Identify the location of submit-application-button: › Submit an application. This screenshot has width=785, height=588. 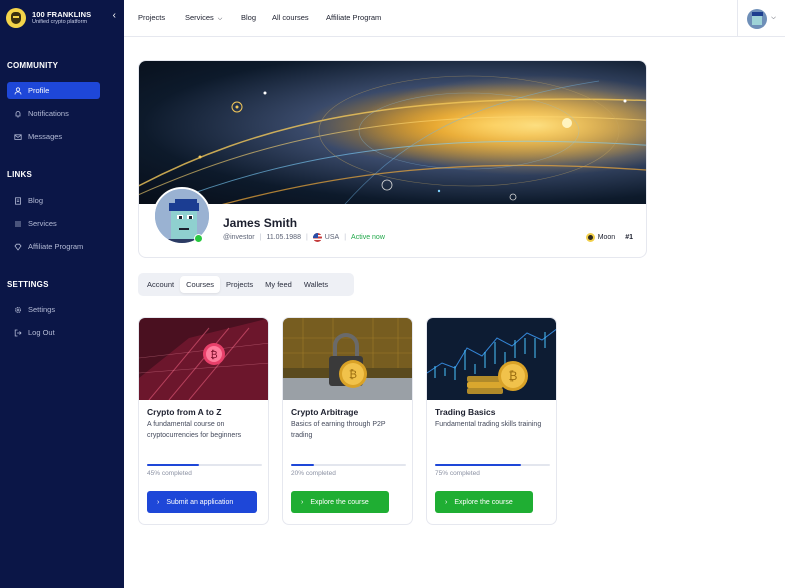
(202, 502).